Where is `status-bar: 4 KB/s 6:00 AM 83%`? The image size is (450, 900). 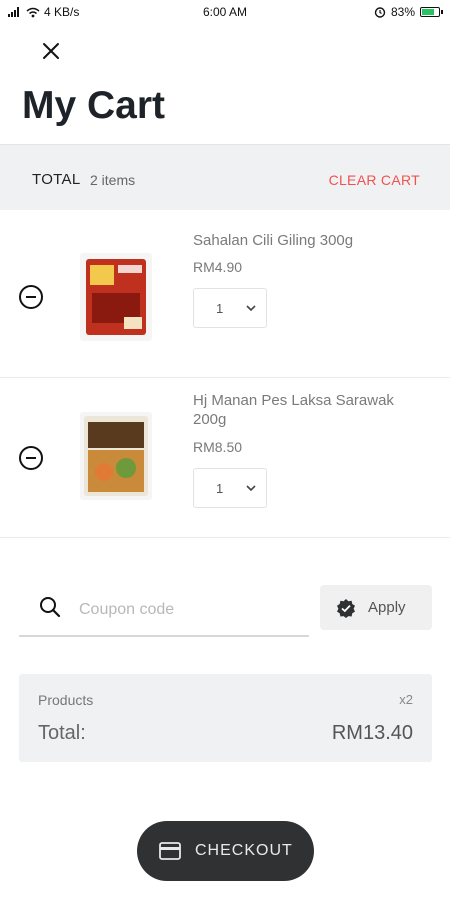 status-bar: 4 KB/s 6:00 AM 83% is located at coordinates (225, 13).